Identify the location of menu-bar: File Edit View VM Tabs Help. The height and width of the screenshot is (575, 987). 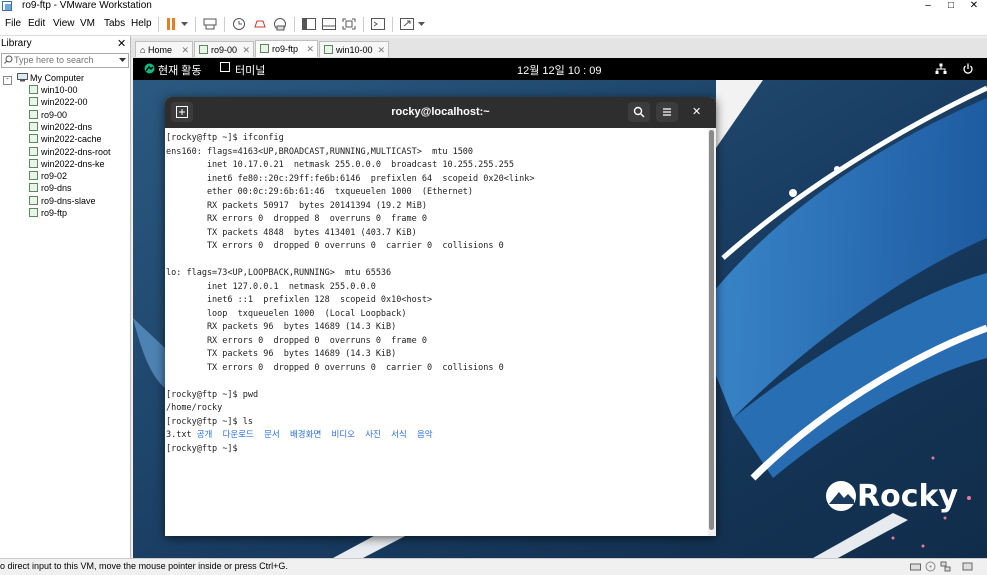
(493, 24).